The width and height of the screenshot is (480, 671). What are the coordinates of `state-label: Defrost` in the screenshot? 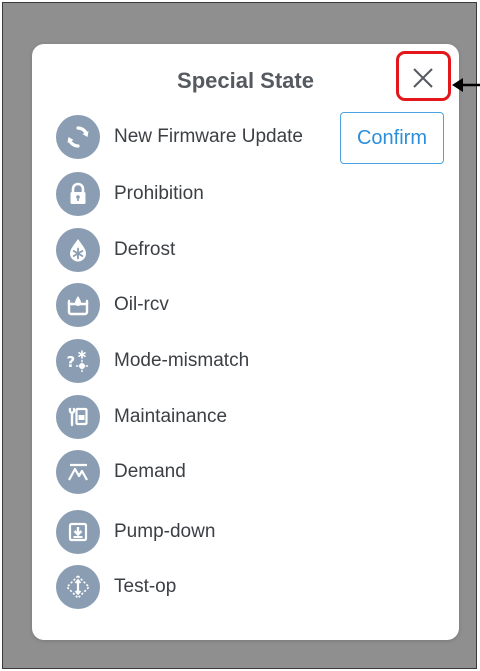 It's located at (145, 249).